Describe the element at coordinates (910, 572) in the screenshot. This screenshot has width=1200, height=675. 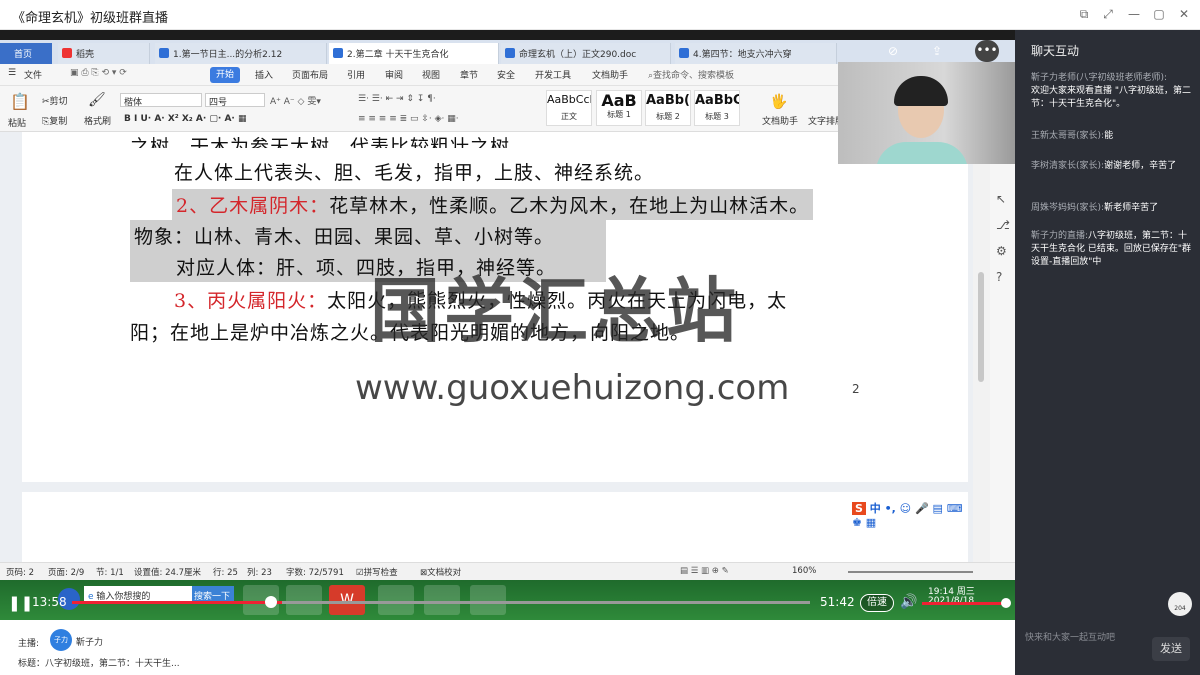
I see `zoom-slider` at that location.